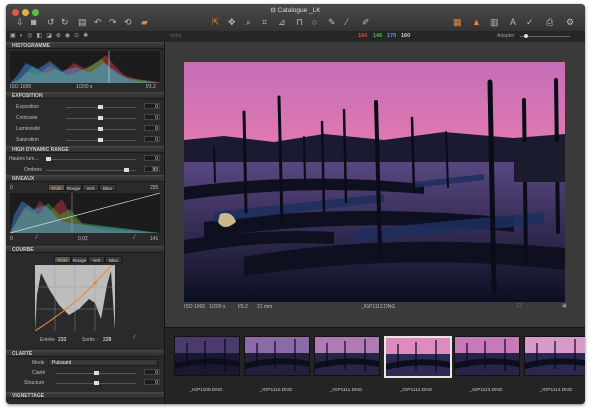  I want to click on structure-value: 0, so click(152, 382).